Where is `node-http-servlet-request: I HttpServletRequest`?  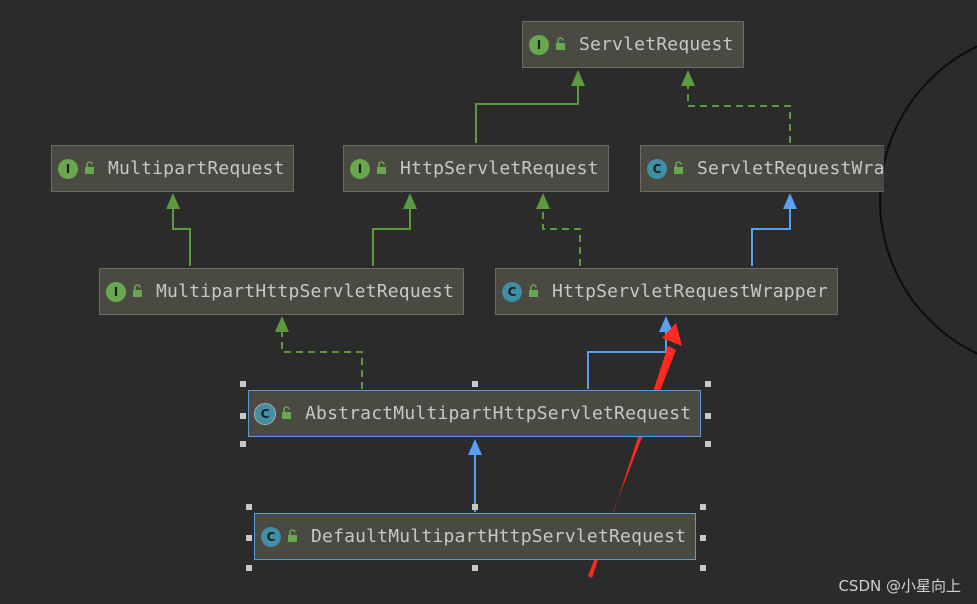 node-http-servlet-request: I HttpServletRequest is located at coordinates (476, 168).